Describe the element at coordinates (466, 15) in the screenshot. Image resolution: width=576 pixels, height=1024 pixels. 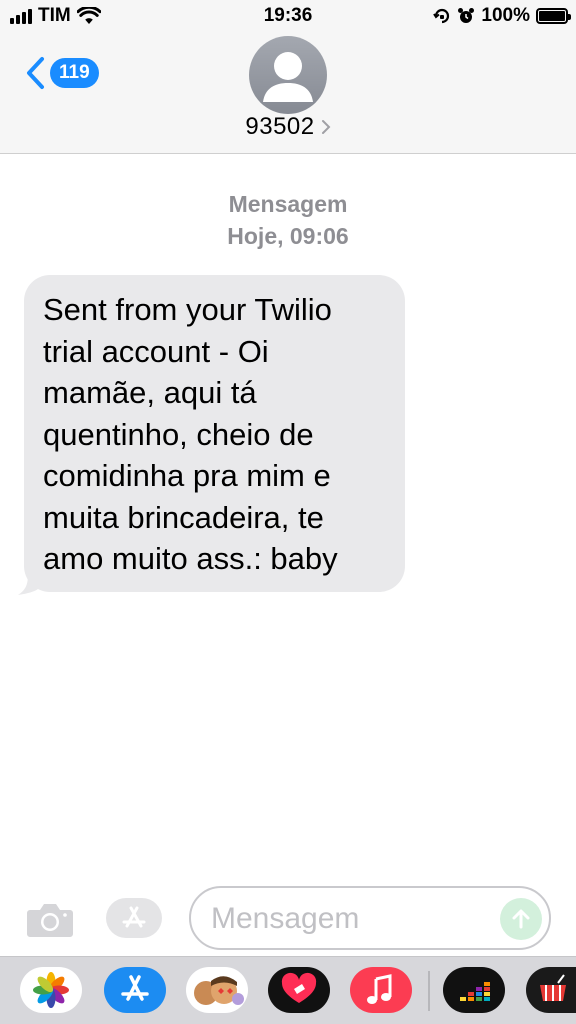
I see `alarm-icon` at that location.